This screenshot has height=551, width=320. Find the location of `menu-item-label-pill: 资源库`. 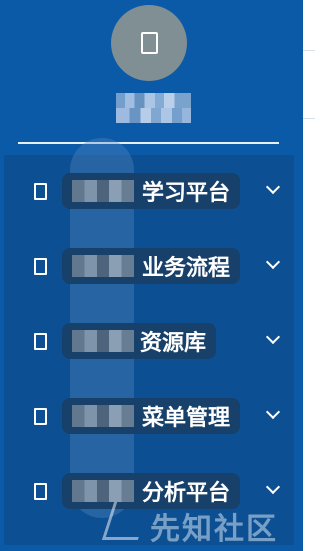

menu-item-label-pill: 资源库 is located at coordinates (139, 341).